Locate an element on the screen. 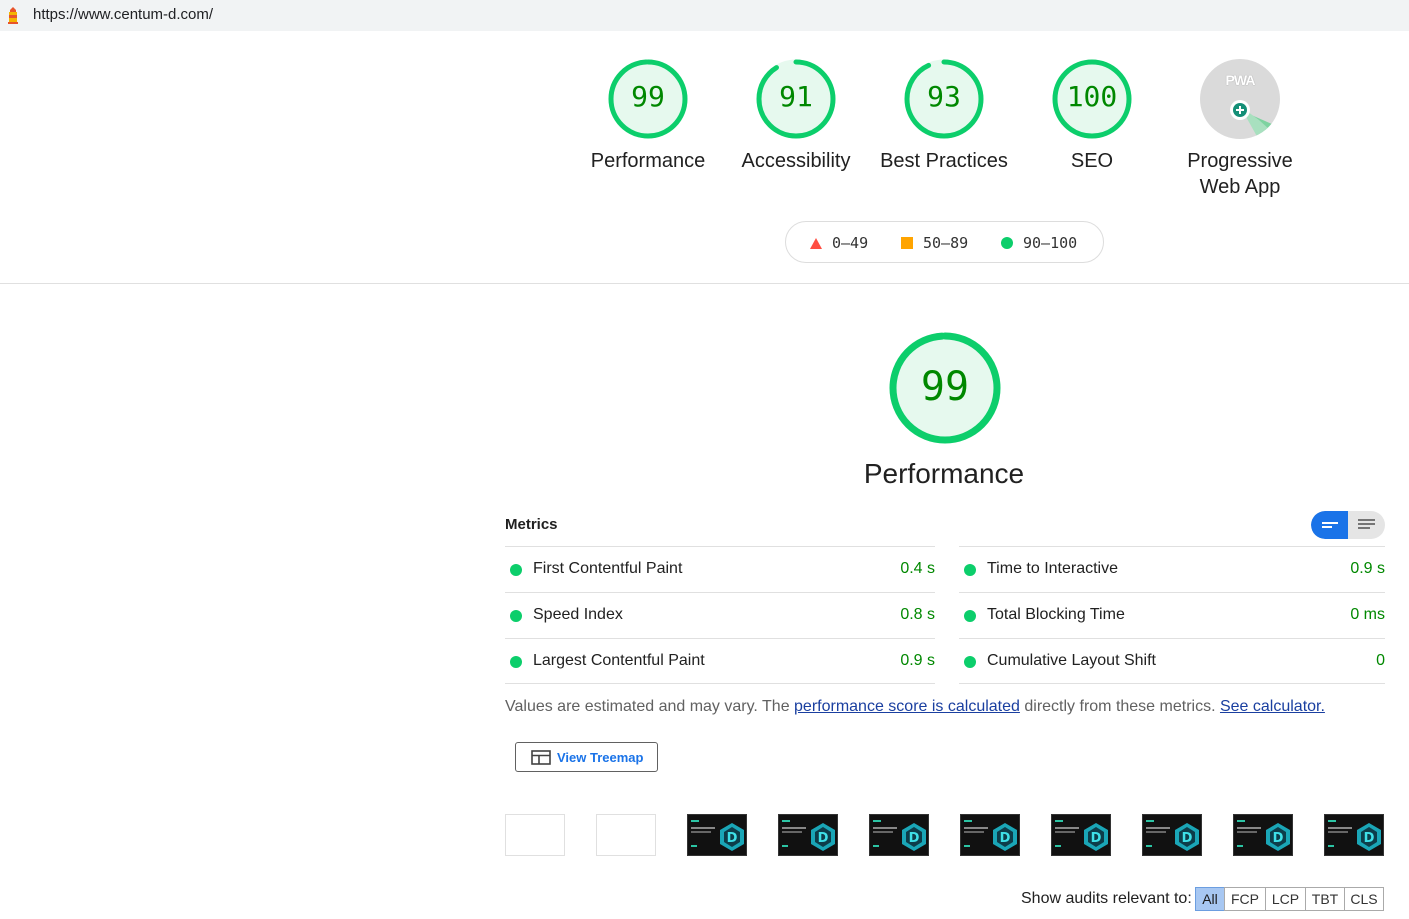 This screenshot has height=919, width=1409. score-value: 91 is located at coordinates (796, 96).